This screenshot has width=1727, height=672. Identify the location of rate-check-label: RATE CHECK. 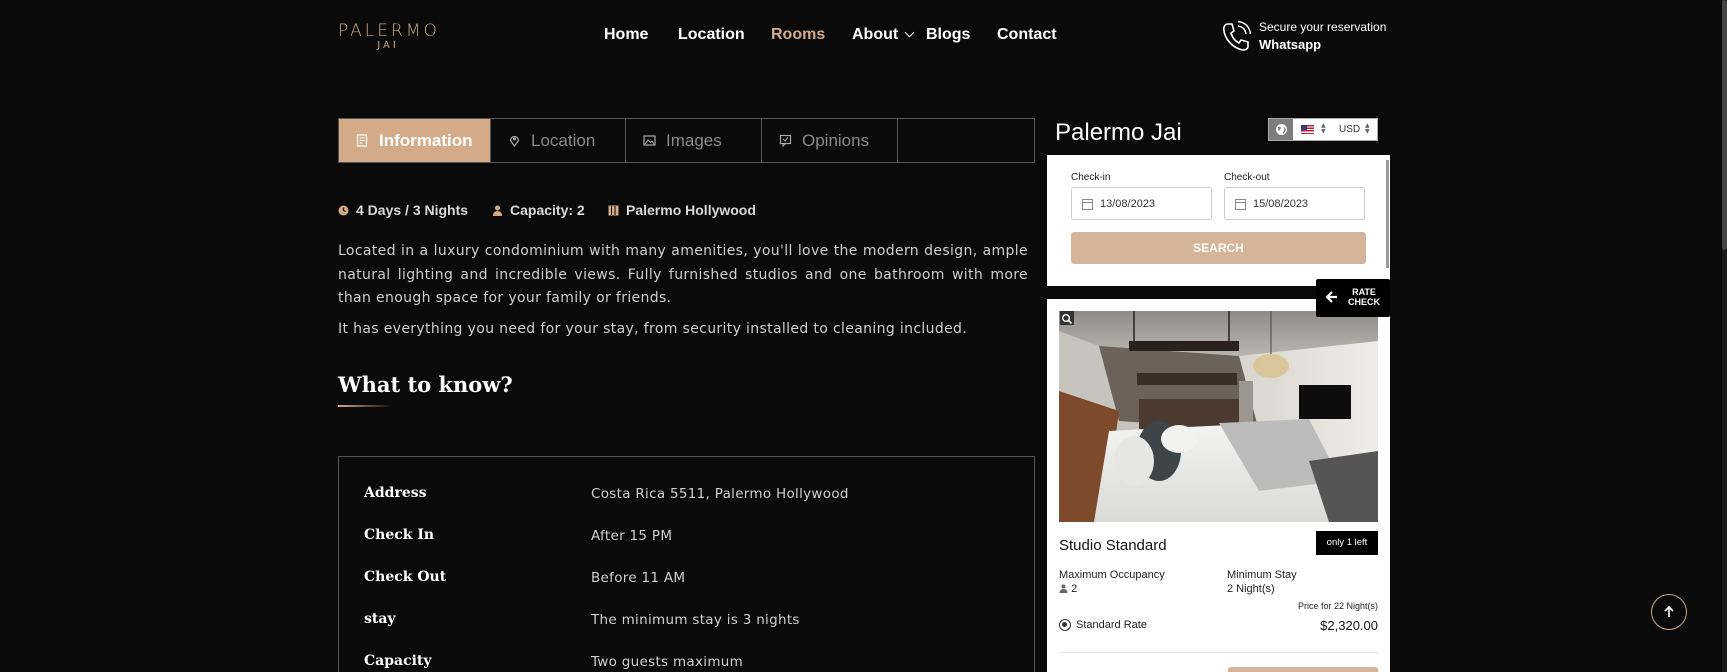
(1363, 297).